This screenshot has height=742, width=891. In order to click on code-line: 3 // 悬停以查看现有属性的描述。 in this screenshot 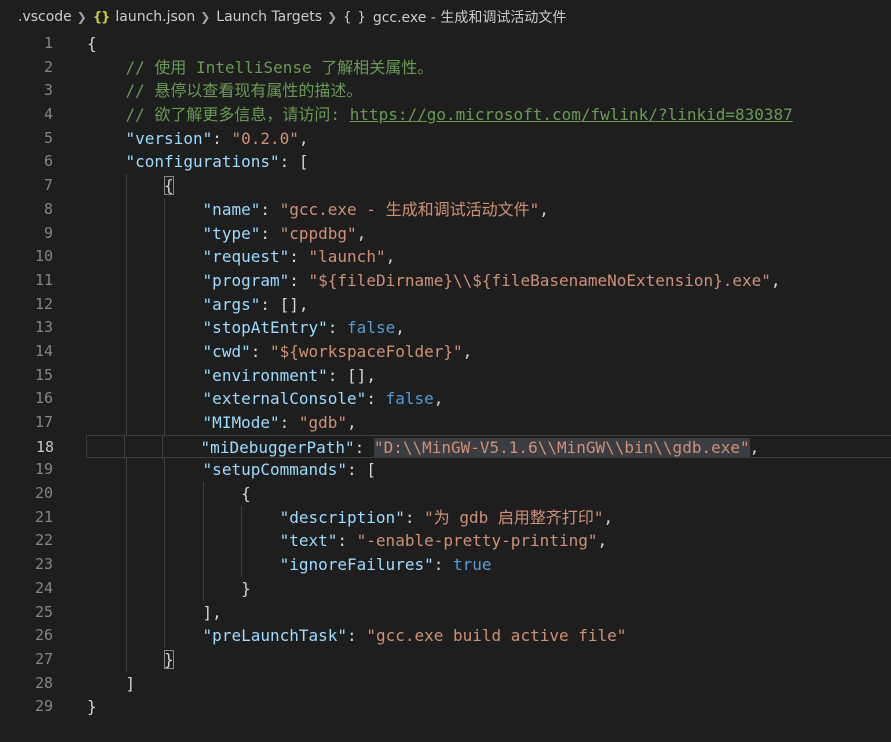, I will do `click(445, 91)`.